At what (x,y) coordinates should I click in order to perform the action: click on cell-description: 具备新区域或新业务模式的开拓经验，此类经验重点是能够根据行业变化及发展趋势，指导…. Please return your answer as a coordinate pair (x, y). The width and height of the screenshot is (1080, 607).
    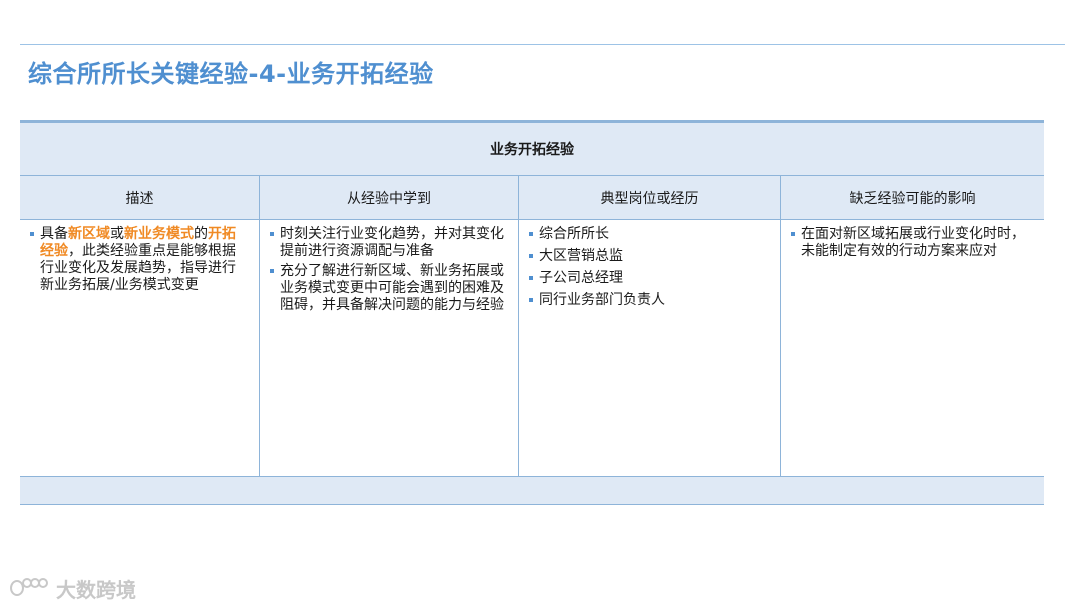
    Looking at the image, I should click on (140, 348).